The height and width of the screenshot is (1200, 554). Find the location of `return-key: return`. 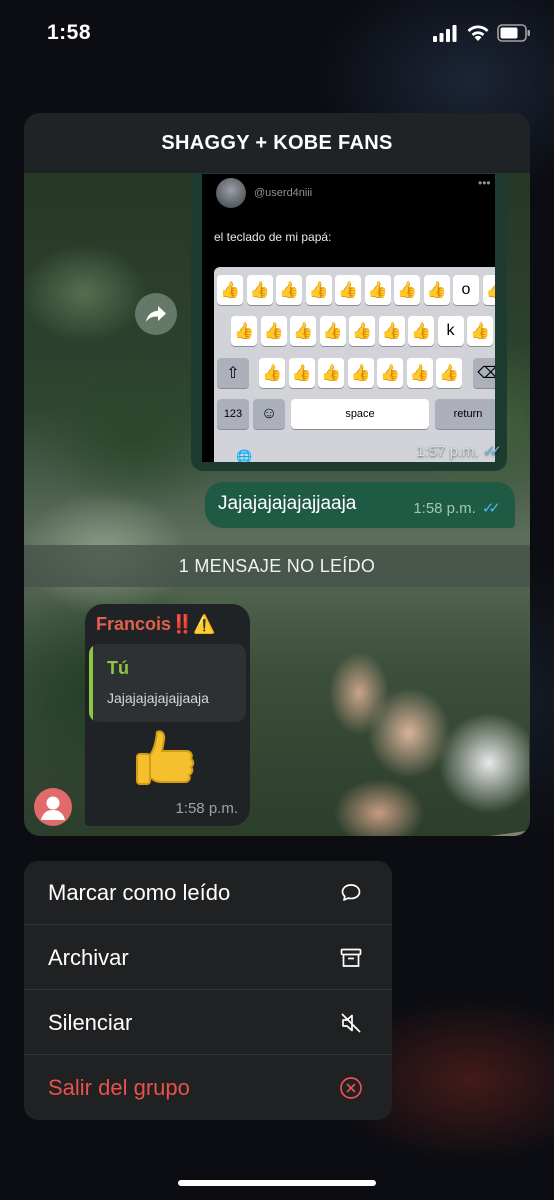

return-key: return is located at coordinates (465, 414).